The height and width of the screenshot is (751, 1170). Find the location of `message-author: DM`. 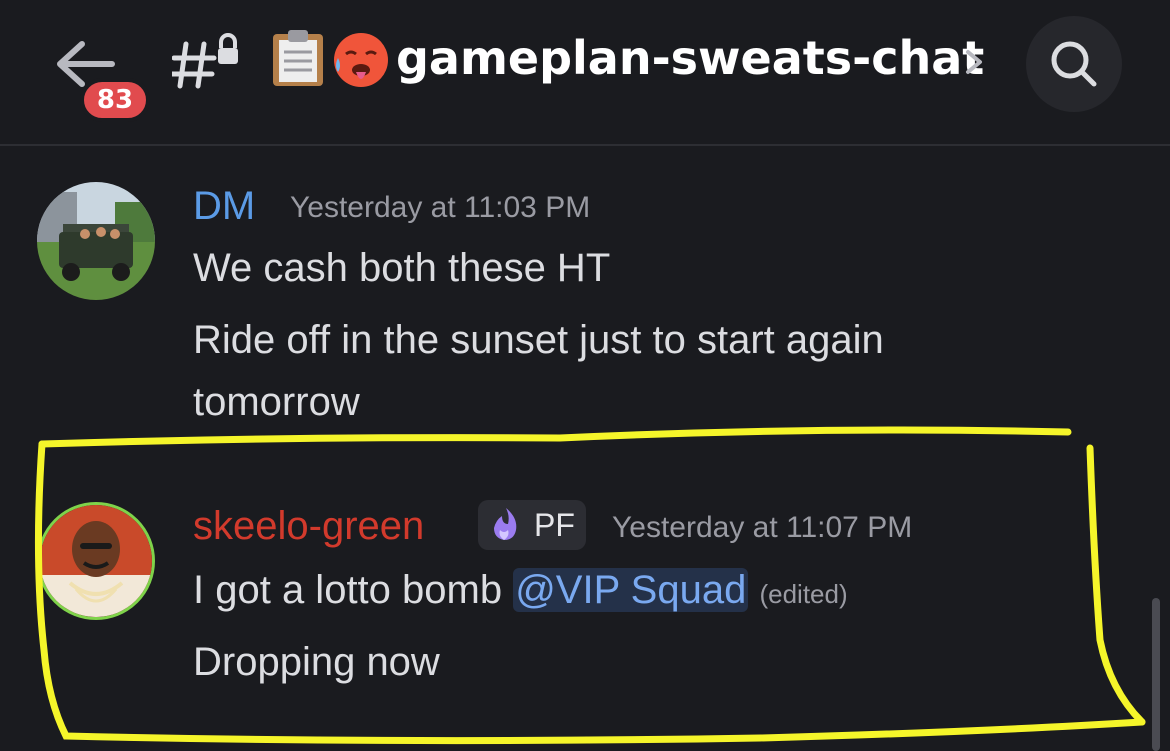

message-author: DM is located at coordinates (224, 206).